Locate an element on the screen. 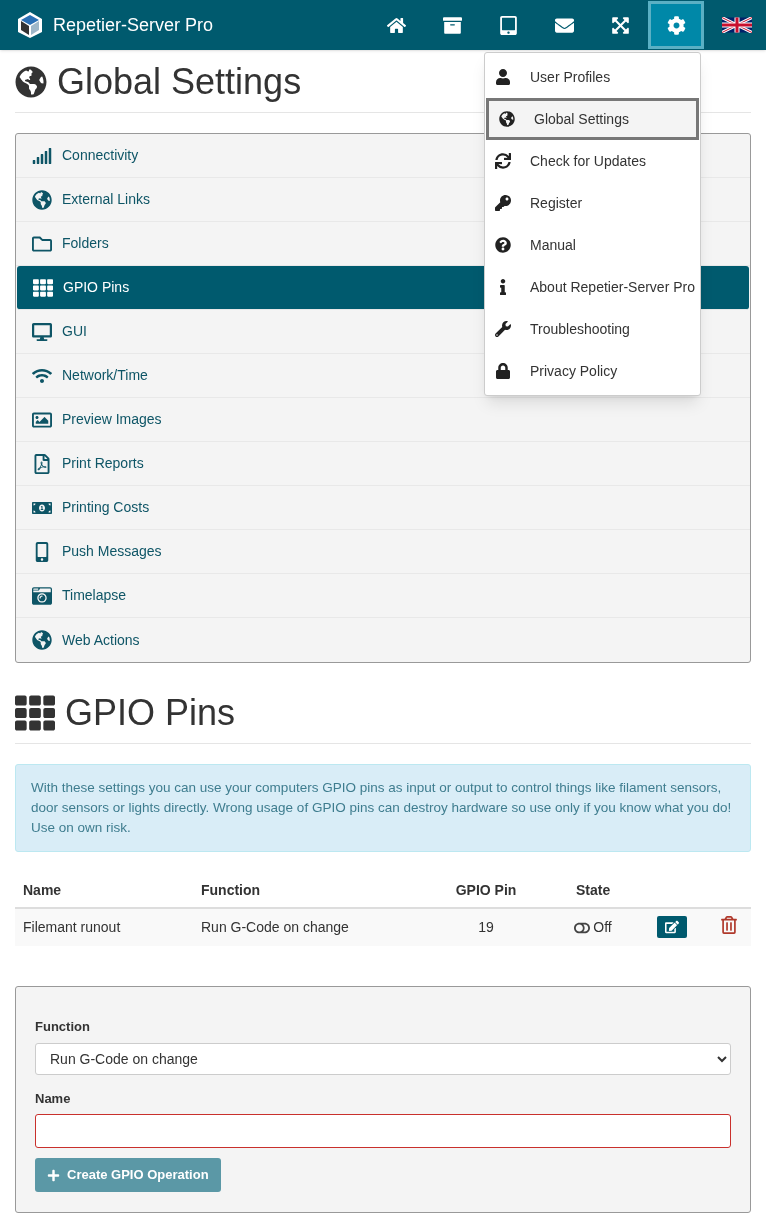 This screenshot has width=766, height=1215. table-cell: 19 is located at coordinates (486, 927).